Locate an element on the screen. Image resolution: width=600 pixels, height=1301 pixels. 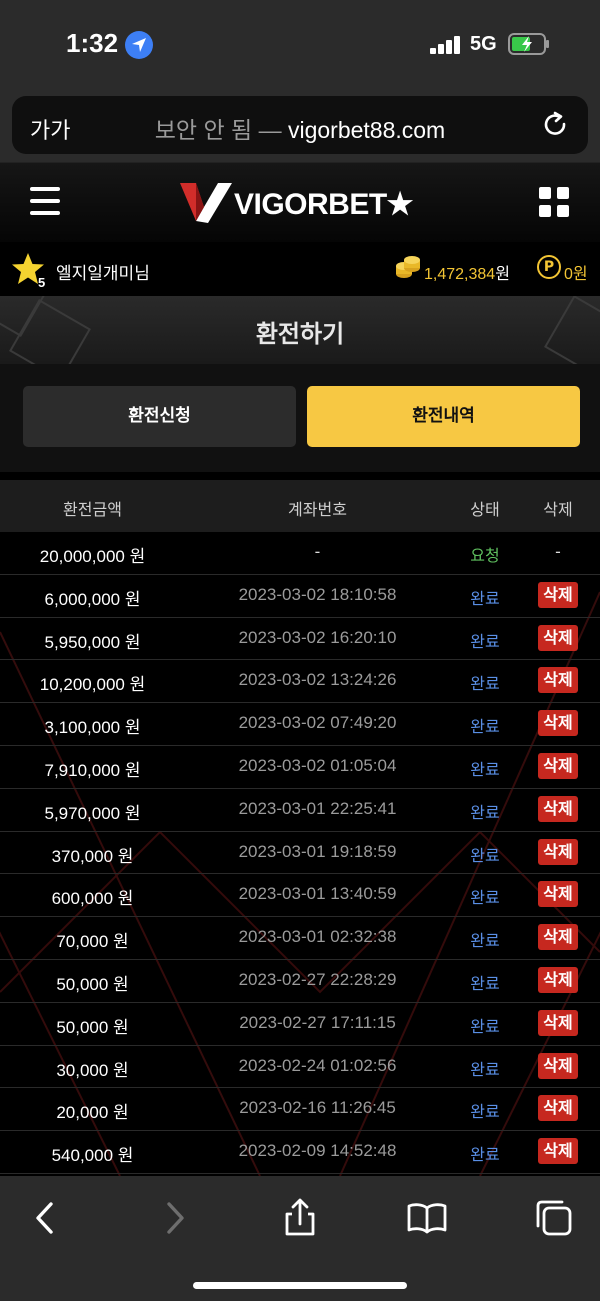
table-row: 50,000 원 2023-02-27 17:11:15 완료 삭제 is located at coordinates (300, 1024).